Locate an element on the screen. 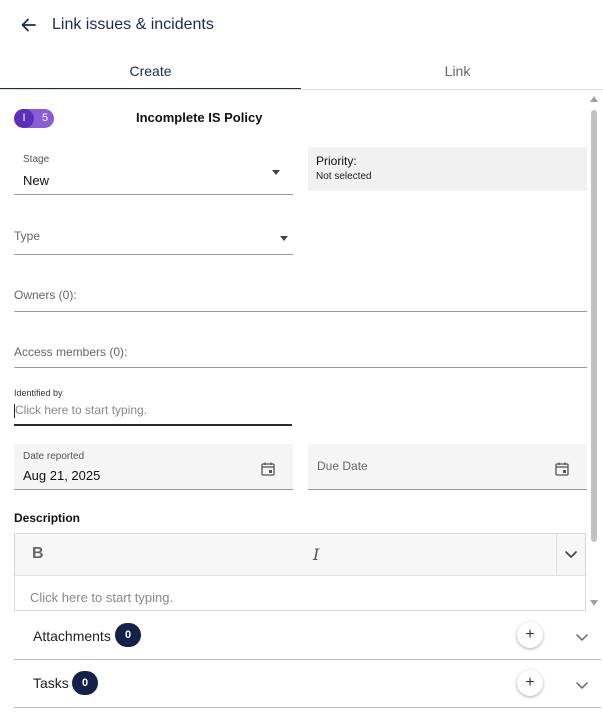 This screenshot has width=603, height=728. access-members-label: Access members (0): is located at coordinates (71, 352).